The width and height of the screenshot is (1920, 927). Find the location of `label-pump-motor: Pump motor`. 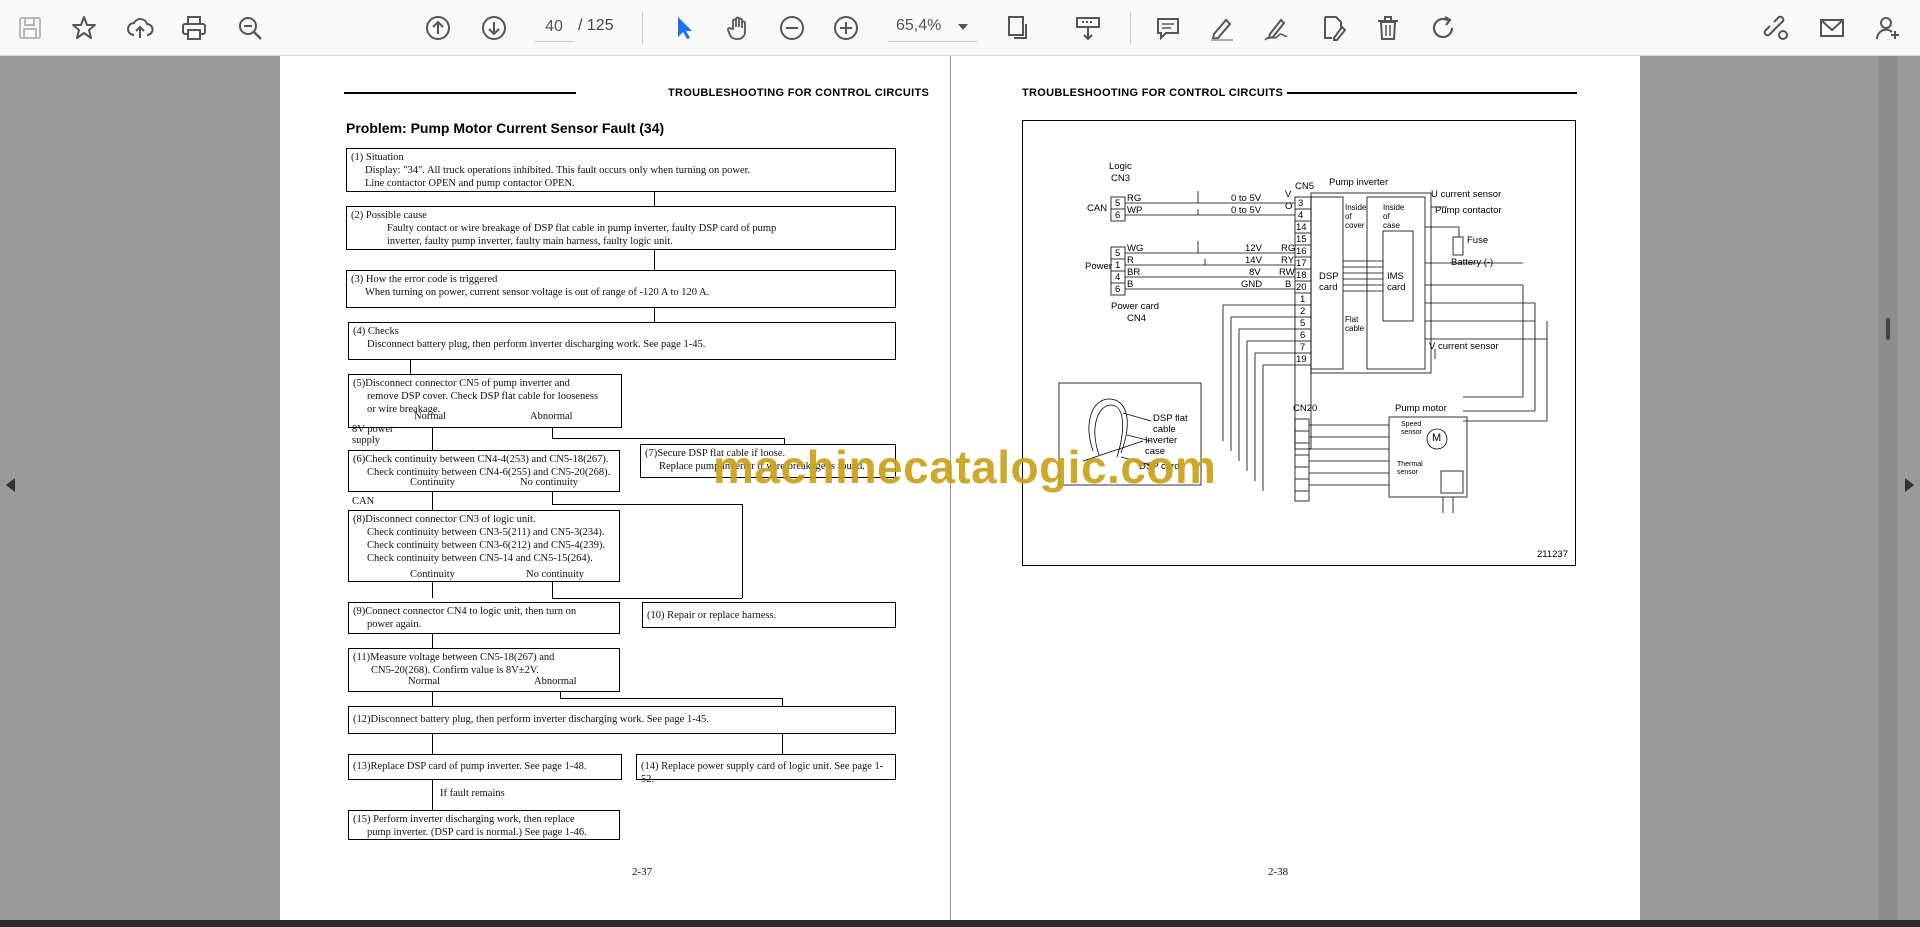

label-pump-motor: Pump motor is located at coordinates (1421, 408).